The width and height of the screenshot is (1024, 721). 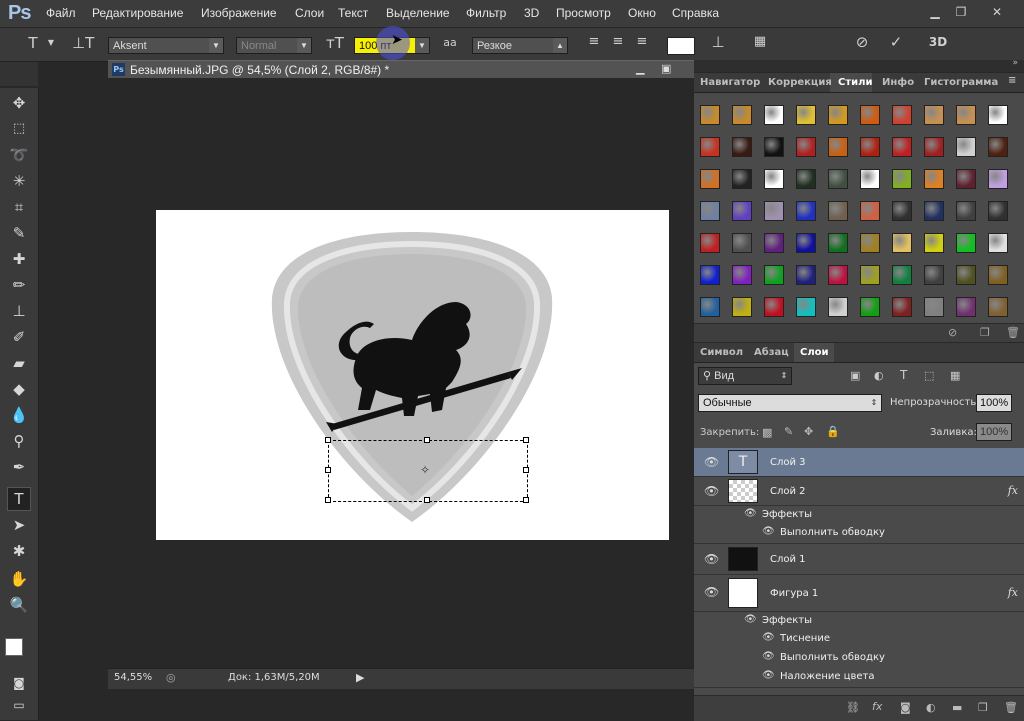 What do you see at coordinates (1011, 707) in the screenshot?
I see `delete-layer-icon: 🗑` at bounding box center [1011, 707].